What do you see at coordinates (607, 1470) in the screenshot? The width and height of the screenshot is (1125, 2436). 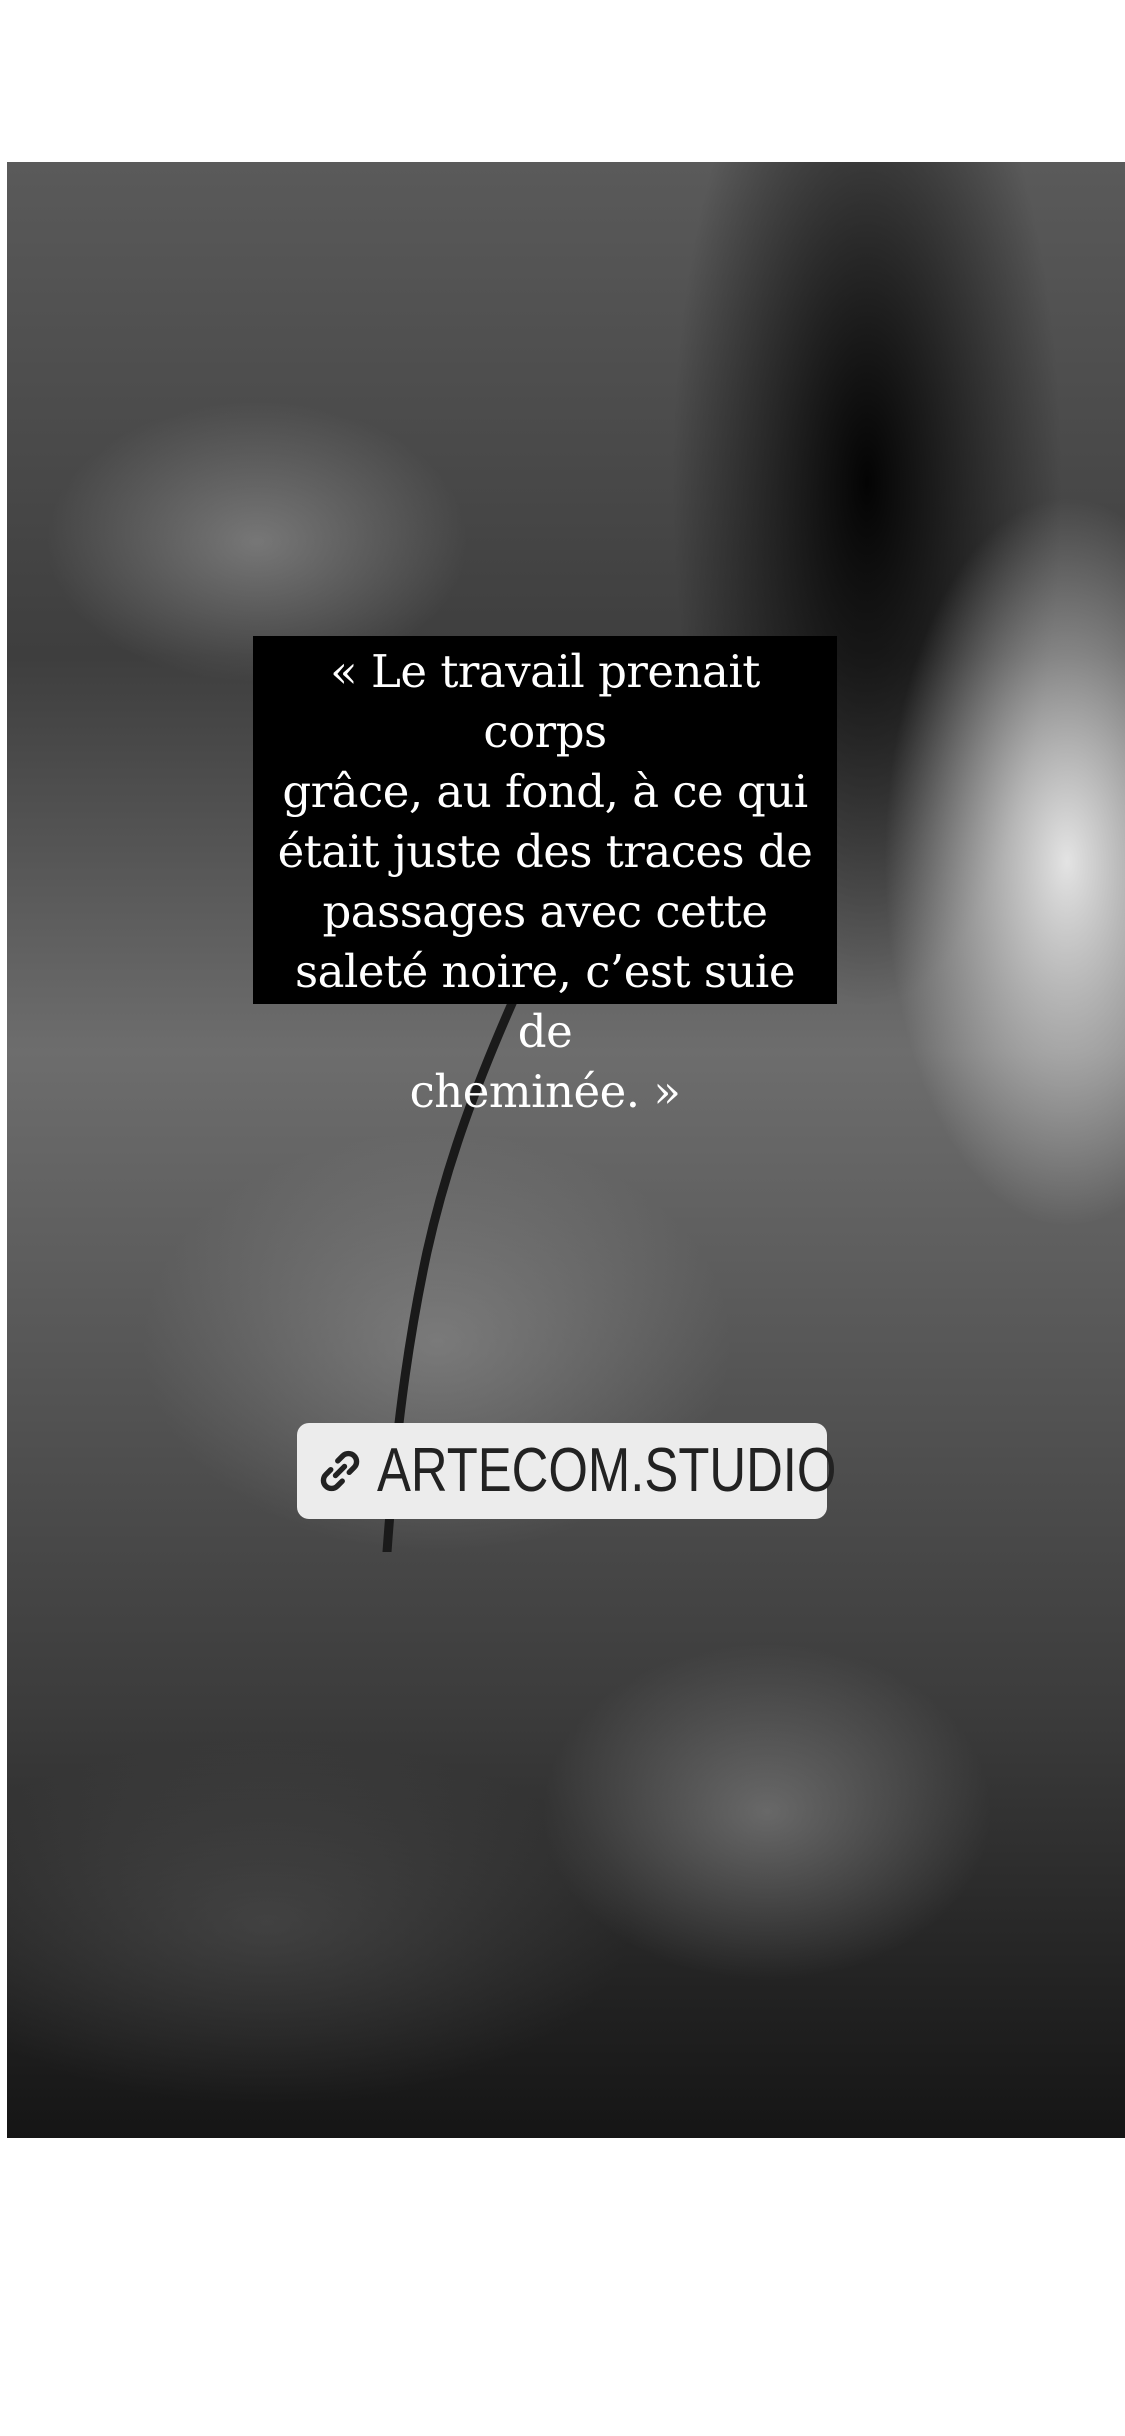 I see `link-label: ARTECOM.STUDIO` at bounding box center [607, 1470].